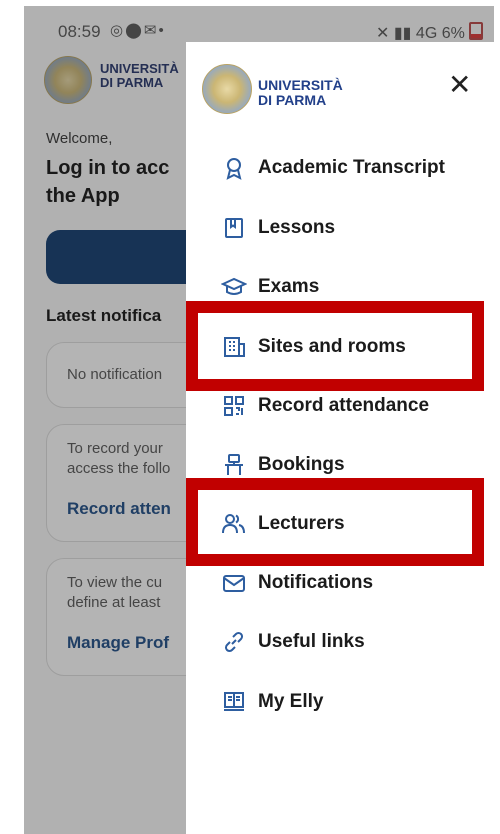  Describe the element at coordinates (227, 89) in the screenshot. I see `university-seal-icon` at that location.